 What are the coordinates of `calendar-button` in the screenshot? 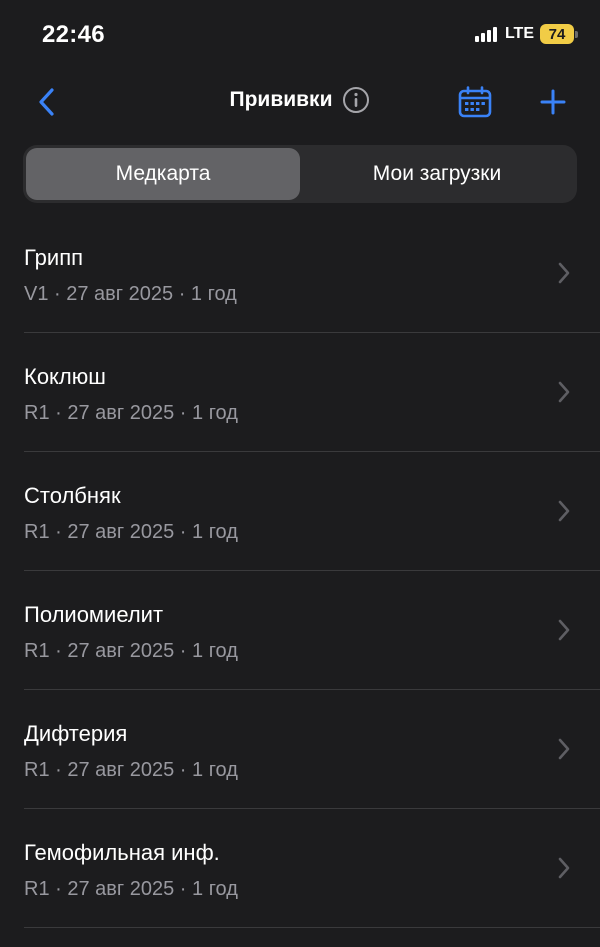 It's located at (475, 102).